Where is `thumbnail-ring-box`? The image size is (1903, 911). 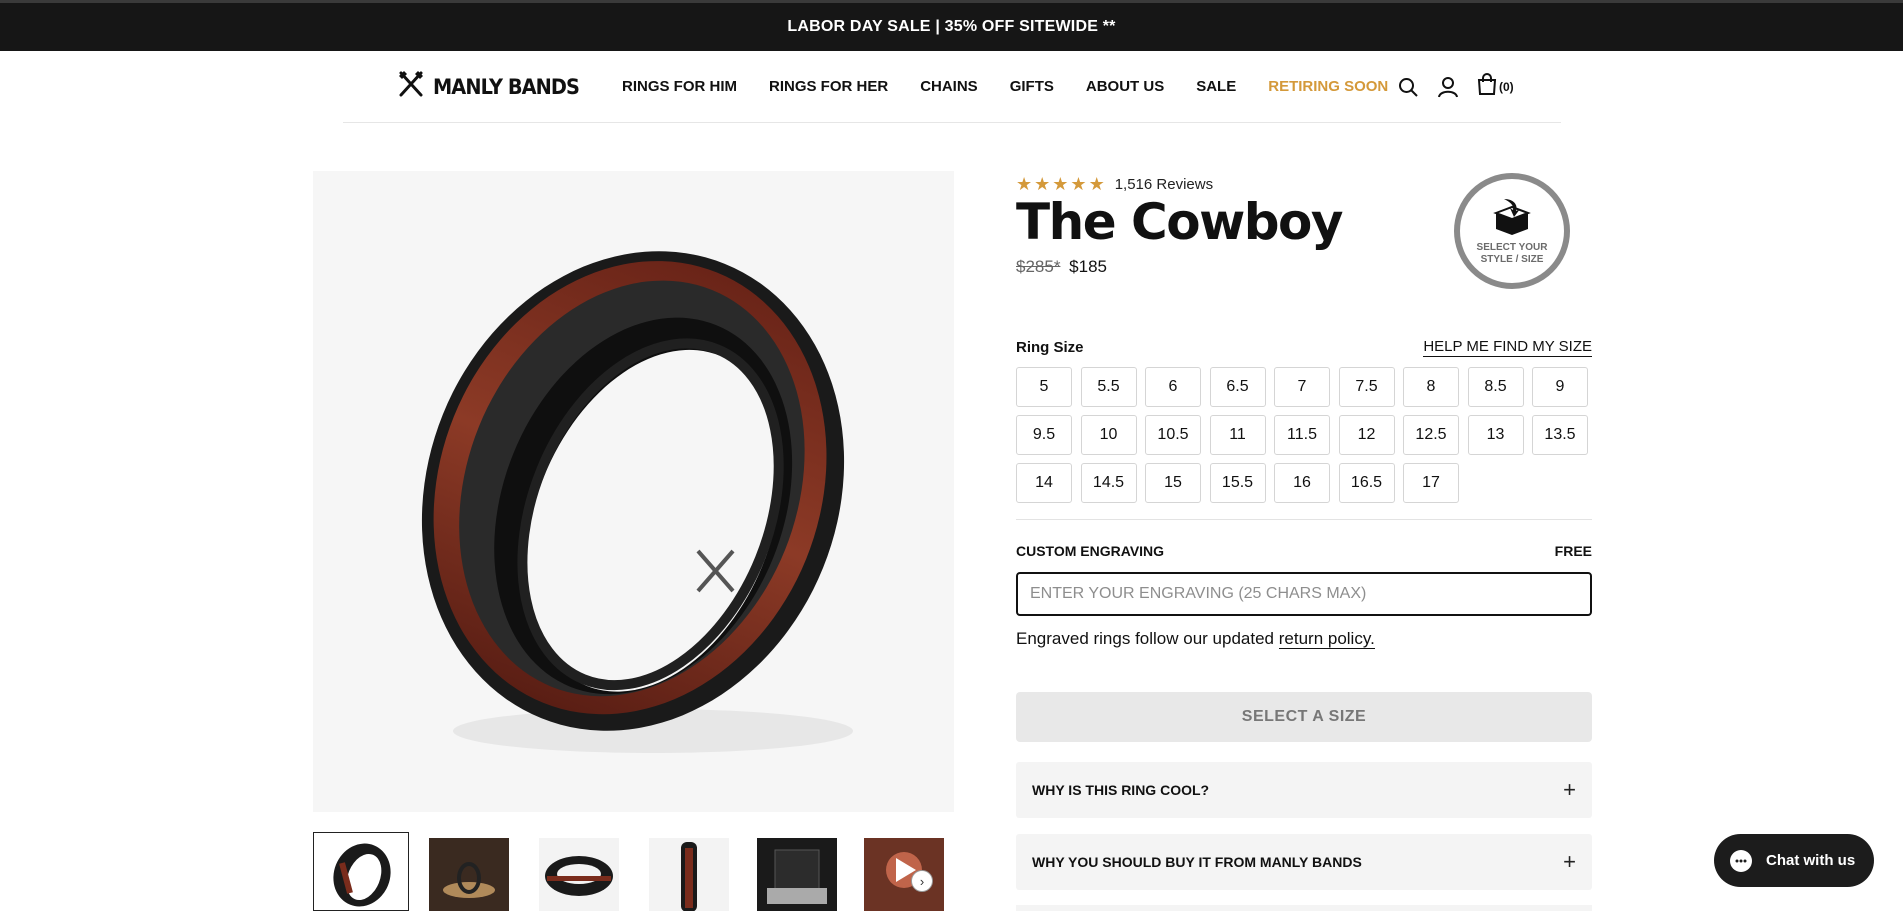
thumbnail-ring-box is located at coordinates (797, 874).